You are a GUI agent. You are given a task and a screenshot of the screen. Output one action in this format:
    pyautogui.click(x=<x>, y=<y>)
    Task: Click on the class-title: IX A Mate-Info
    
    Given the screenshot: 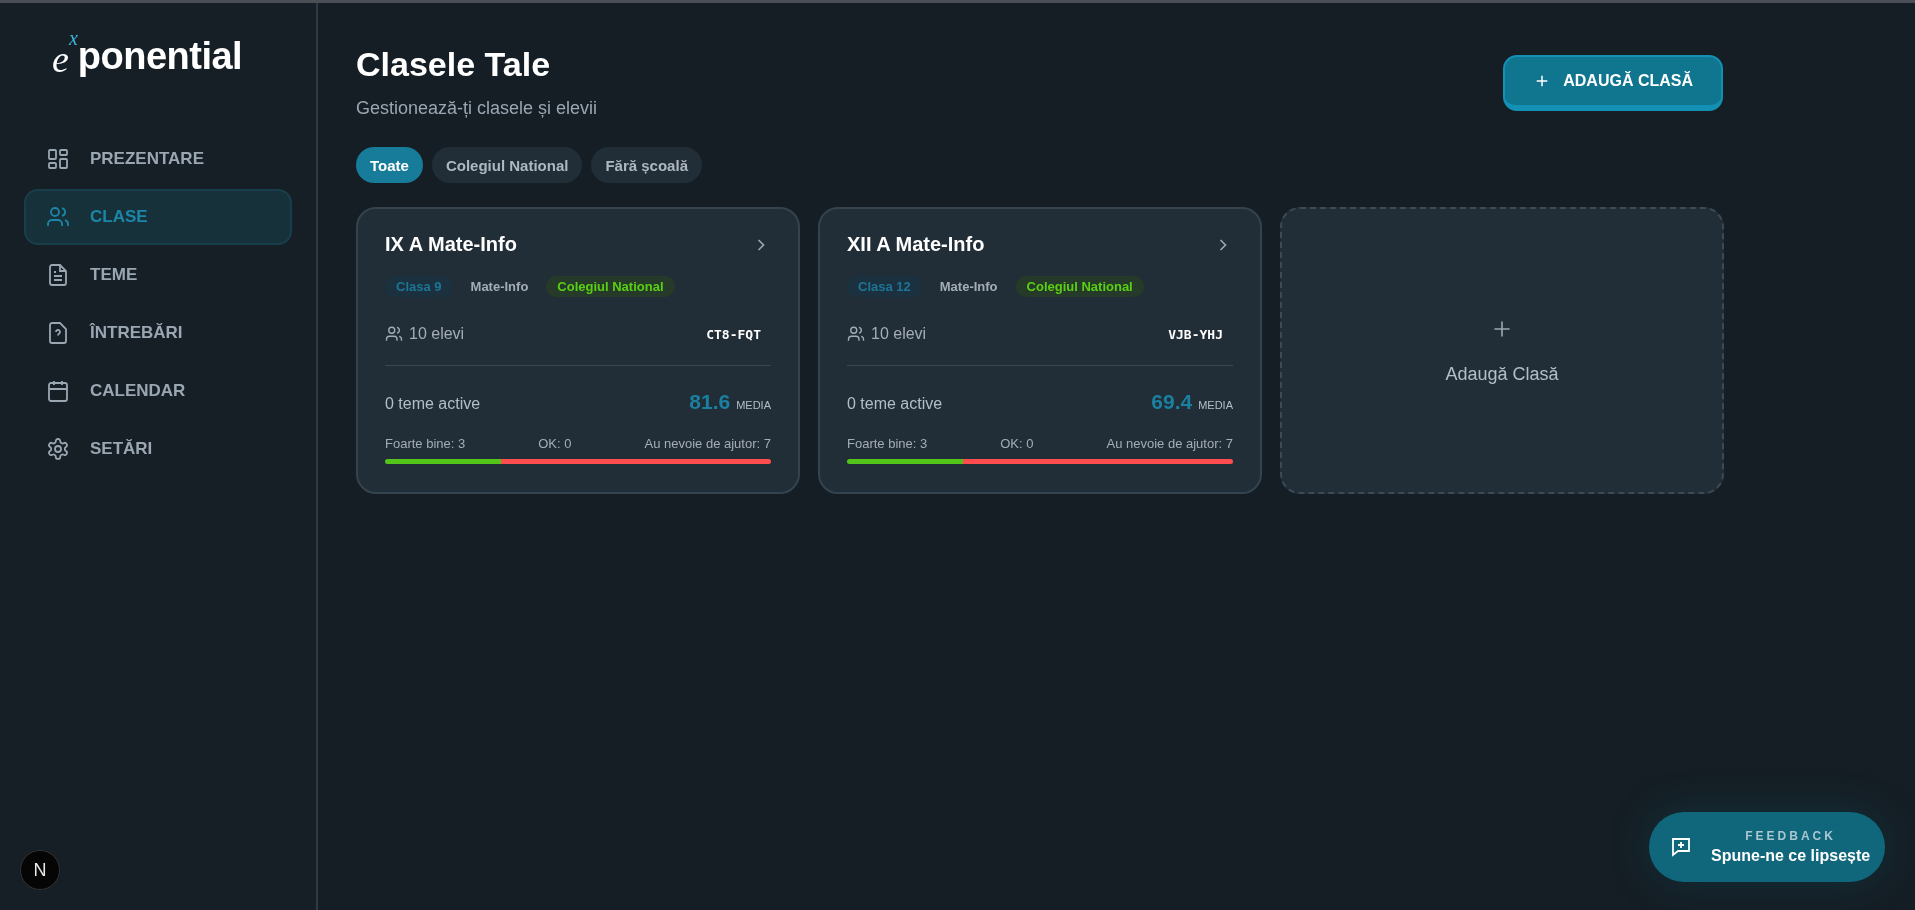 What is the action you would take?
    pyautogui.click(x=451, y=244)
    